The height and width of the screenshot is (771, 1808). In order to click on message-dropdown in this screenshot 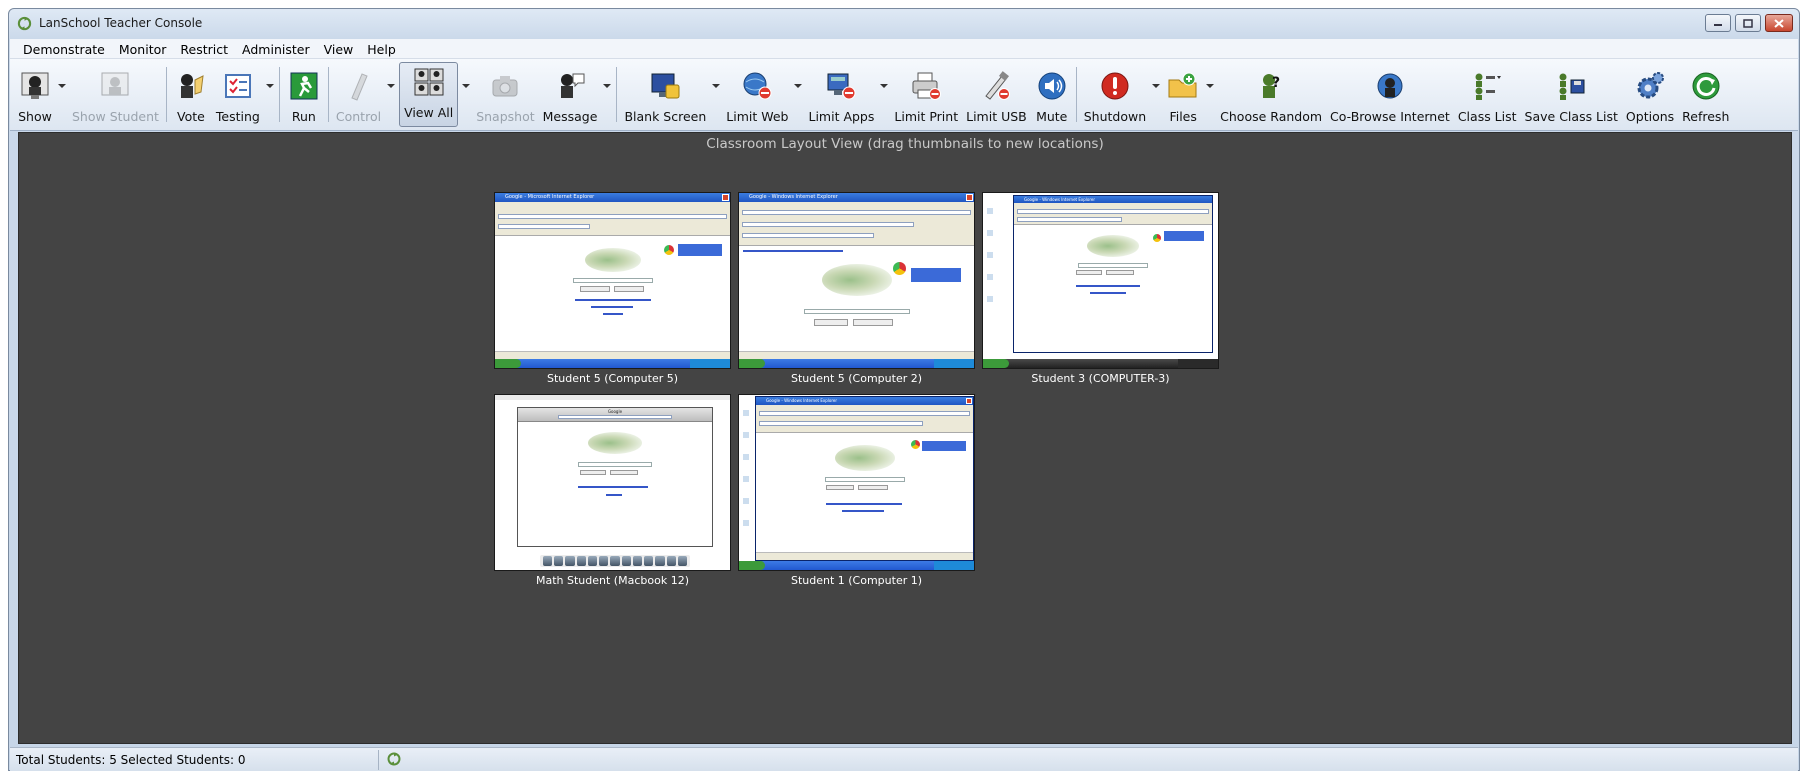, I will do `click(607, 94)`.